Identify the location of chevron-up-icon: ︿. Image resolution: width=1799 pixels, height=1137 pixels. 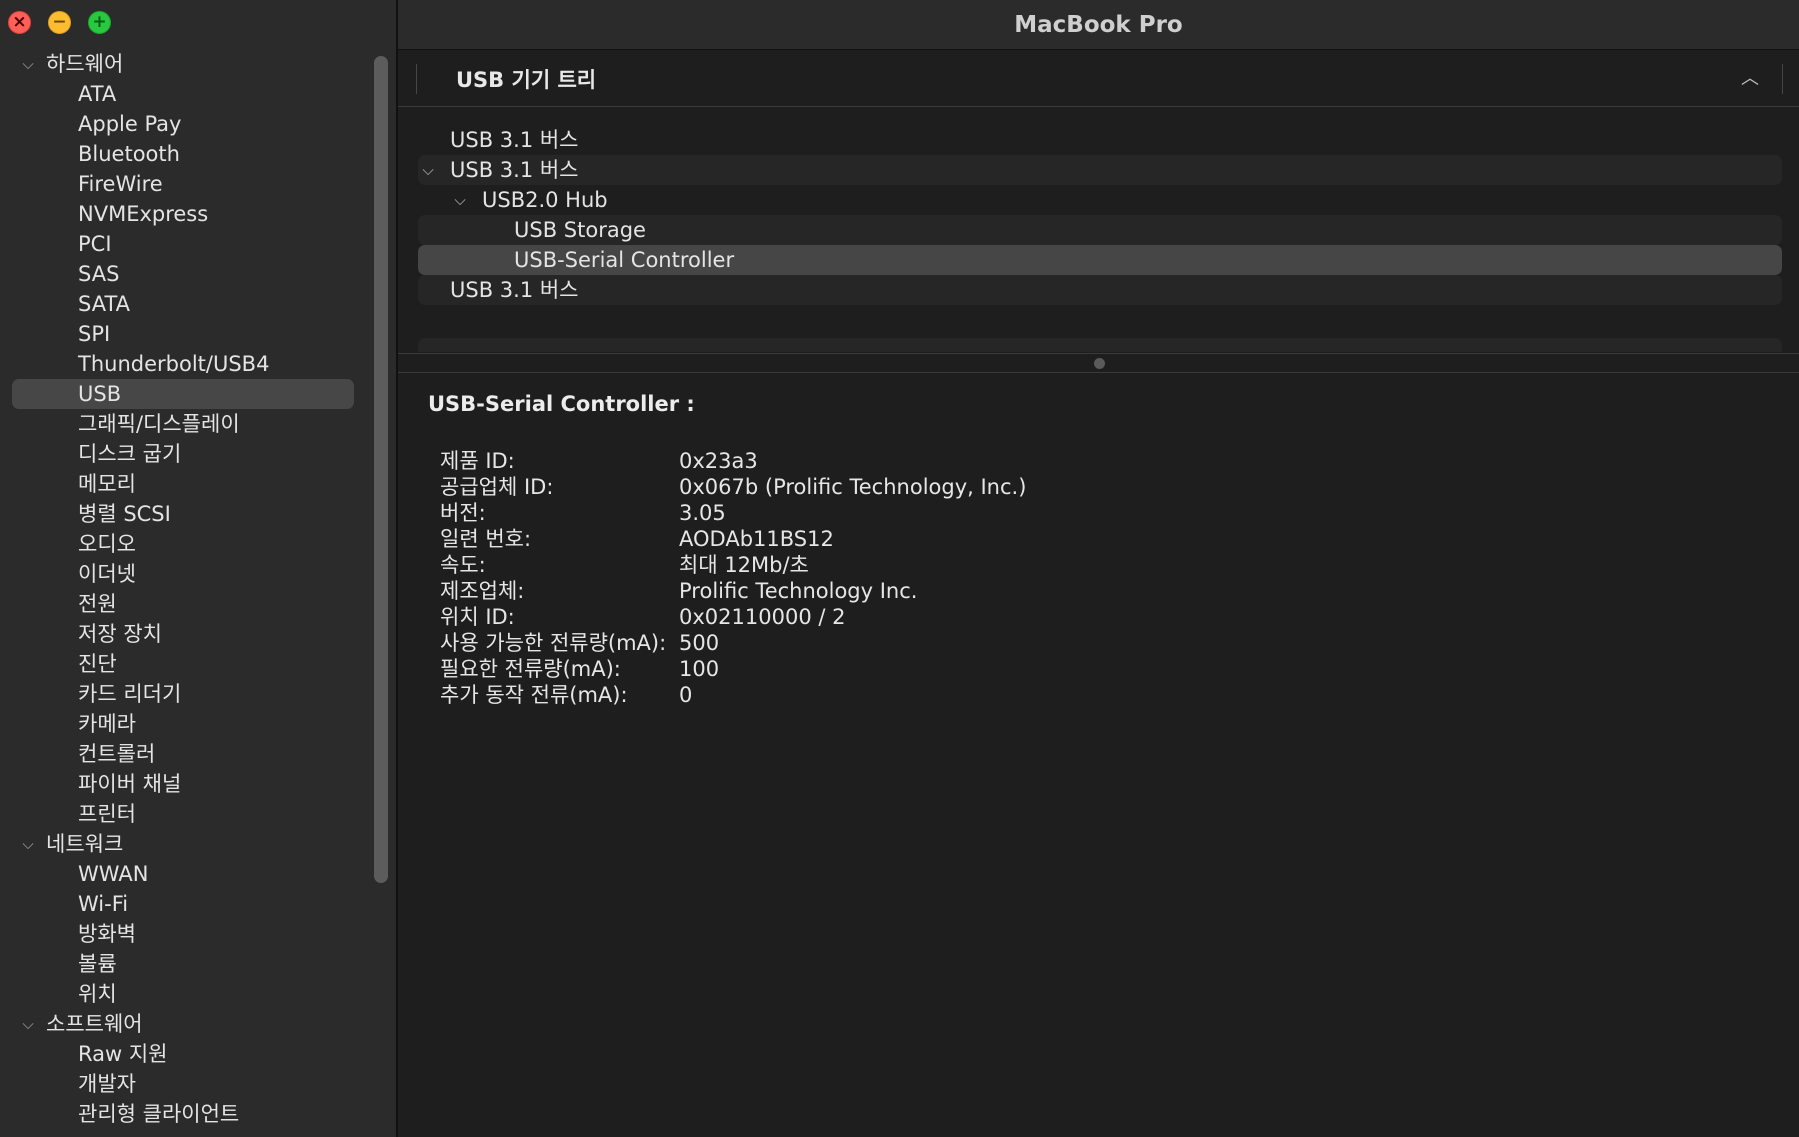
(1750, 77).